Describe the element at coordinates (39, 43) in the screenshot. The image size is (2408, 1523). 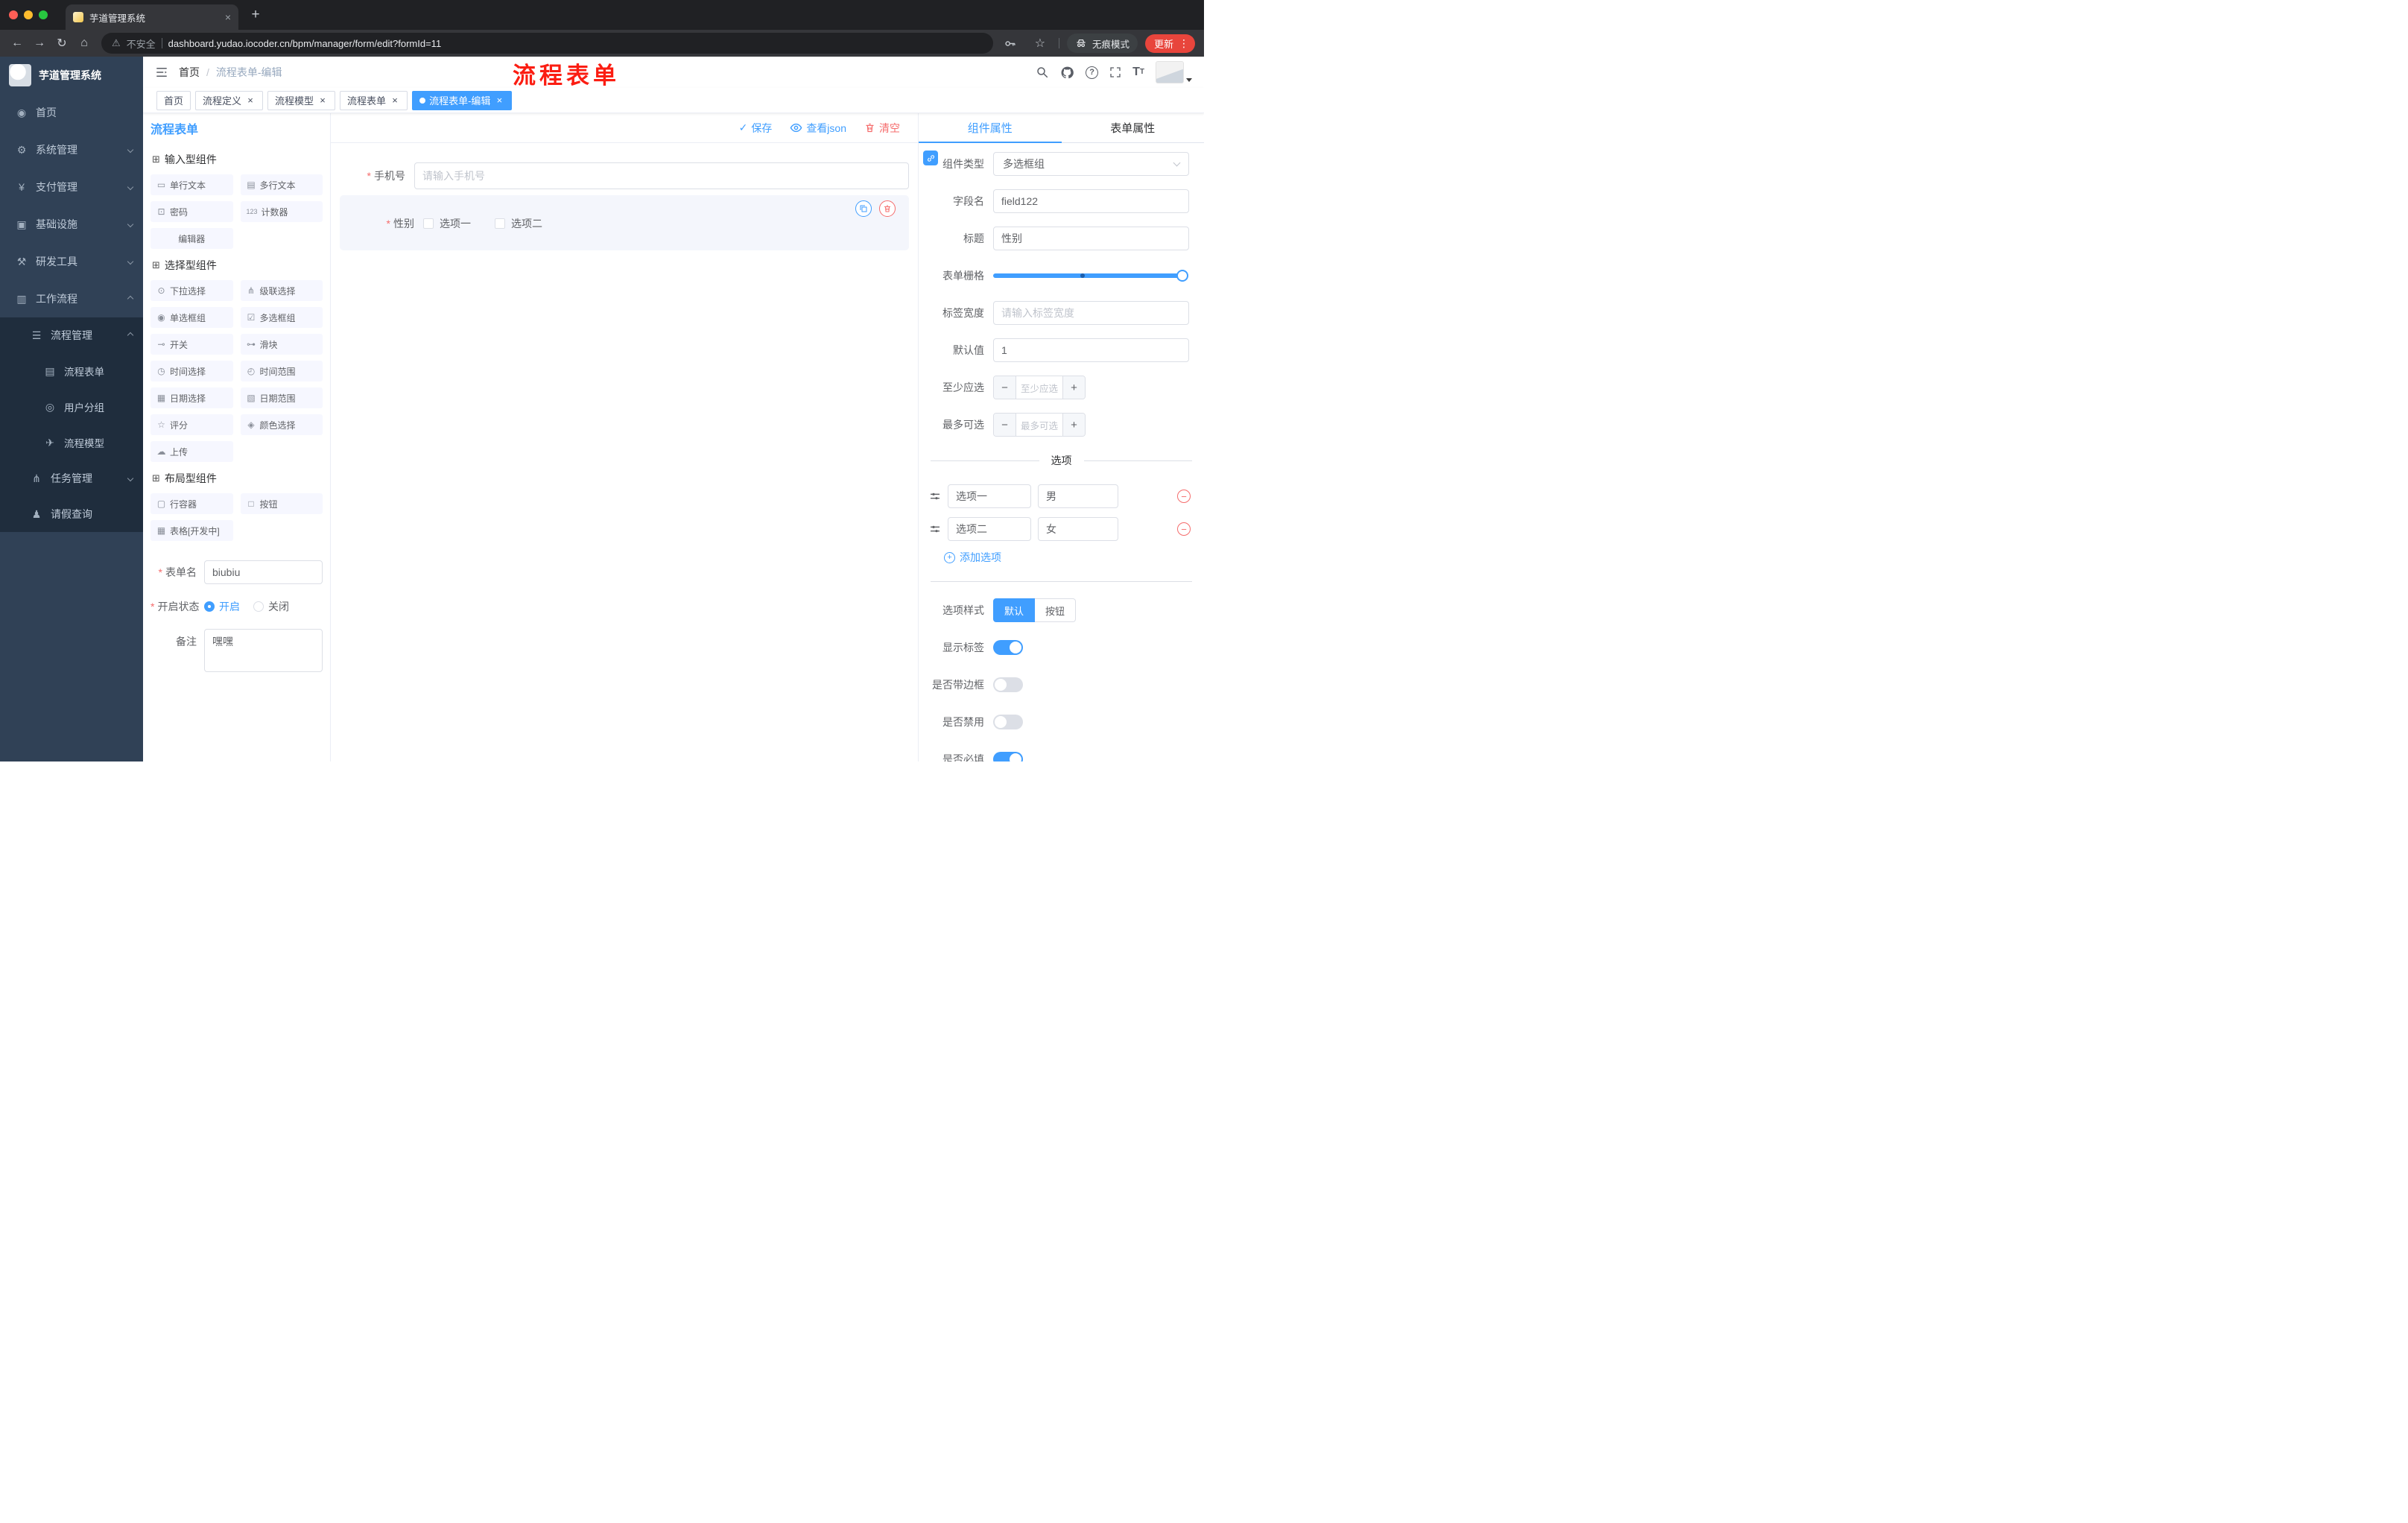
I see `forward-button: →` at that location.